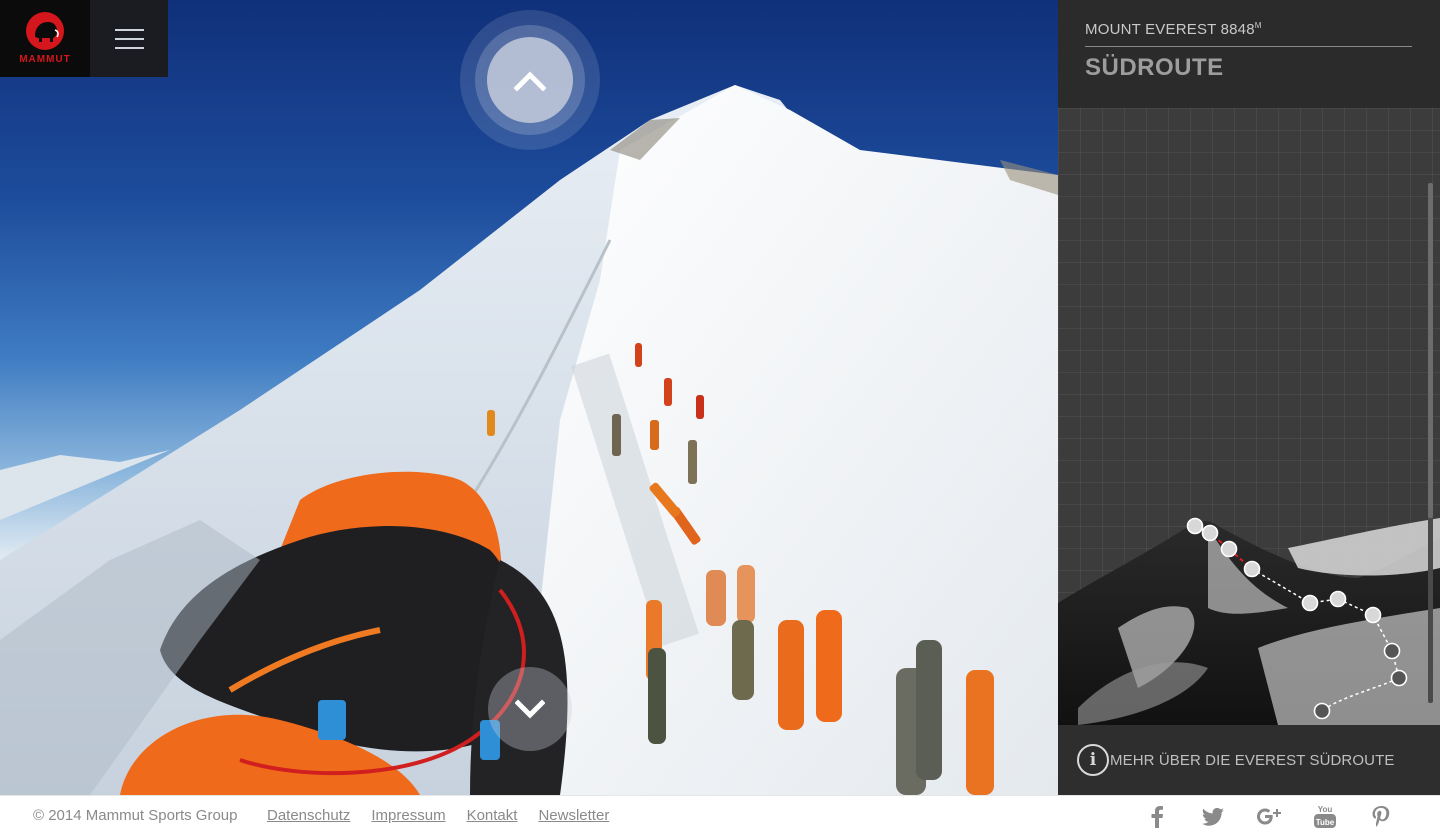  Describe the element at coordinates (135, 815) in the screenshot. I see `copyright: © 2014 Mammut Sports Group` at that location.